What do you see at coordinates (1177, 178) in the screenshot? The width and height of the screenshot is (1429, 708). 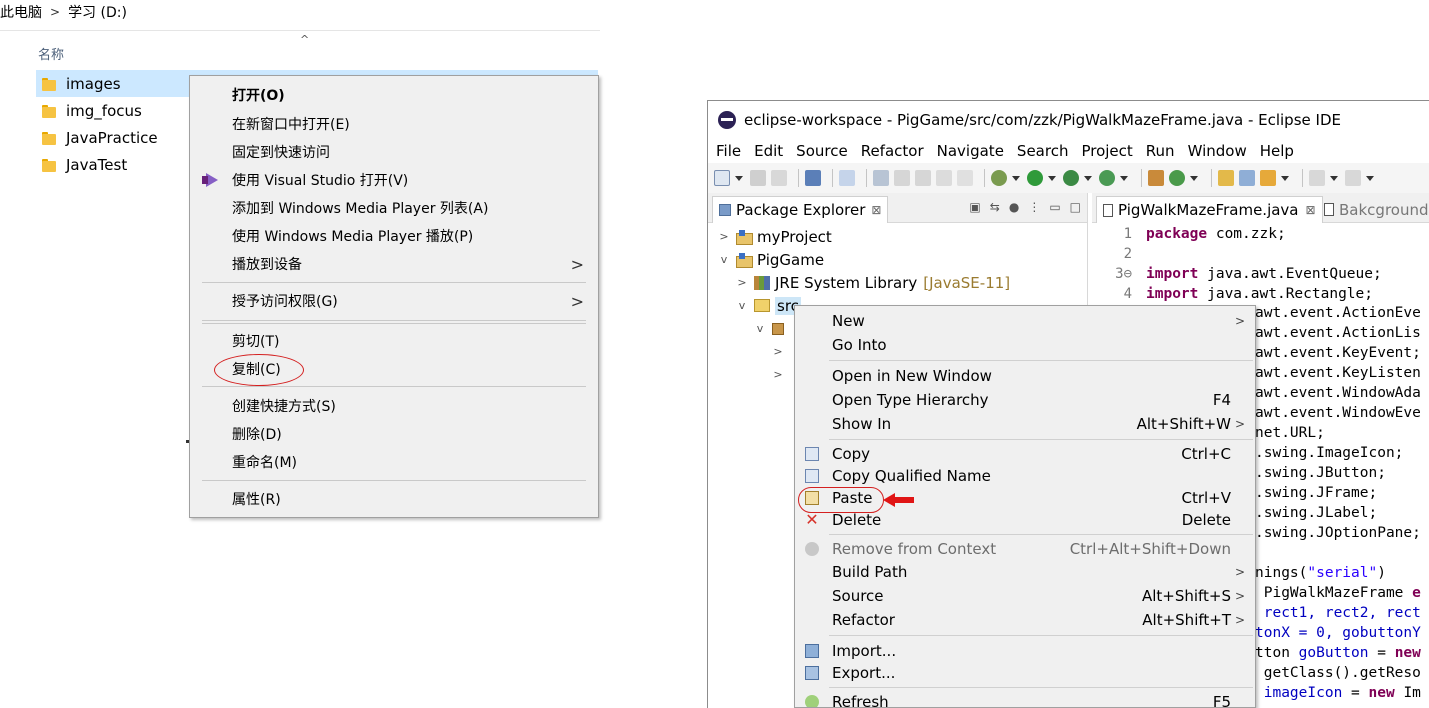 I see `new-java-class-icon` at bounding box center [1177, 178].